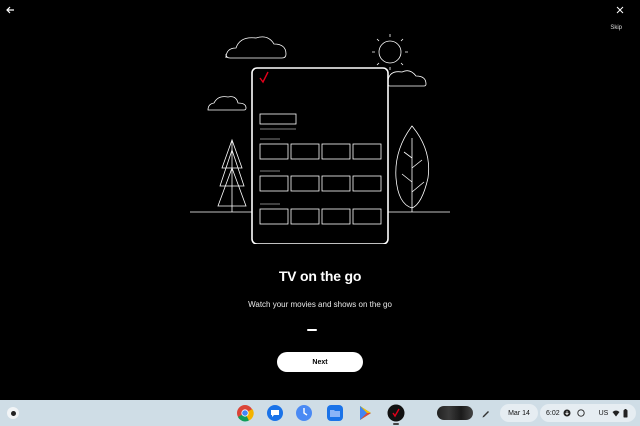 The image size is (640, 426). Describe the element at coordinates (580, 413) in the screenshot. I see `dnd-icon` at that location.